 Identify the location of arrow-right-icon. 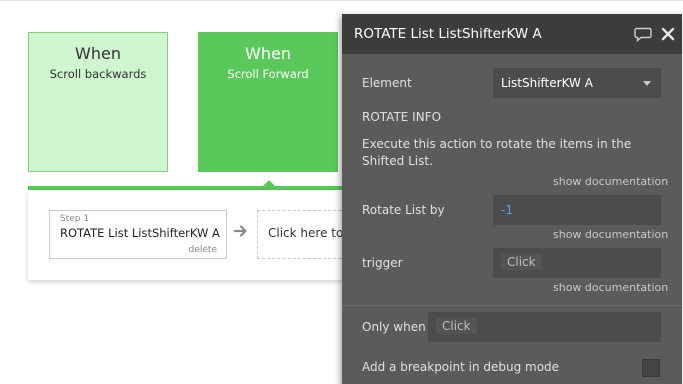
(240, 231).